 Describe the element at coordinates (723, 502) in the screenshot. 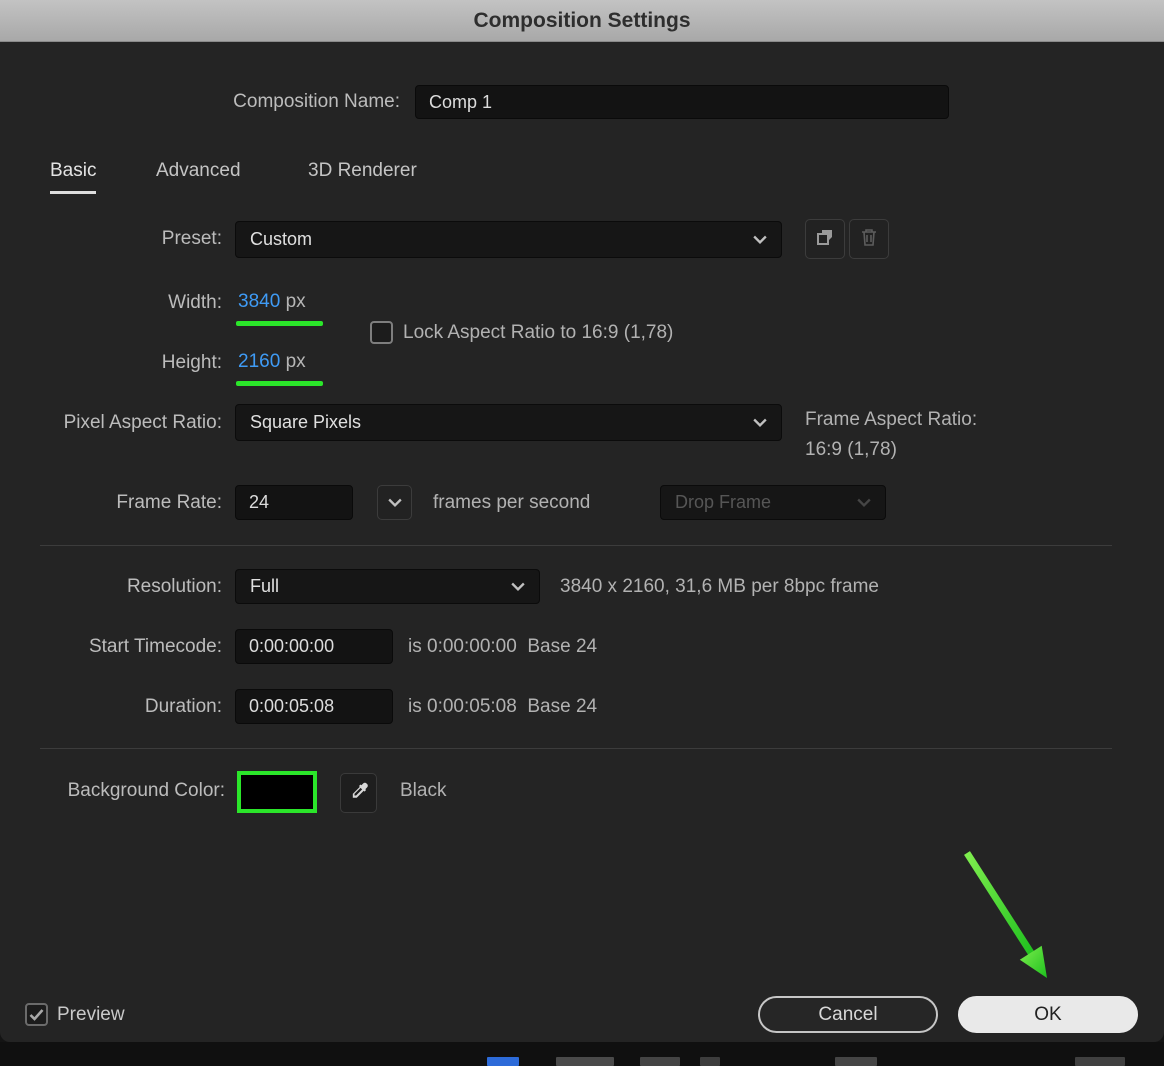

I see `drop-frame-value: Drop Frame` at that location.